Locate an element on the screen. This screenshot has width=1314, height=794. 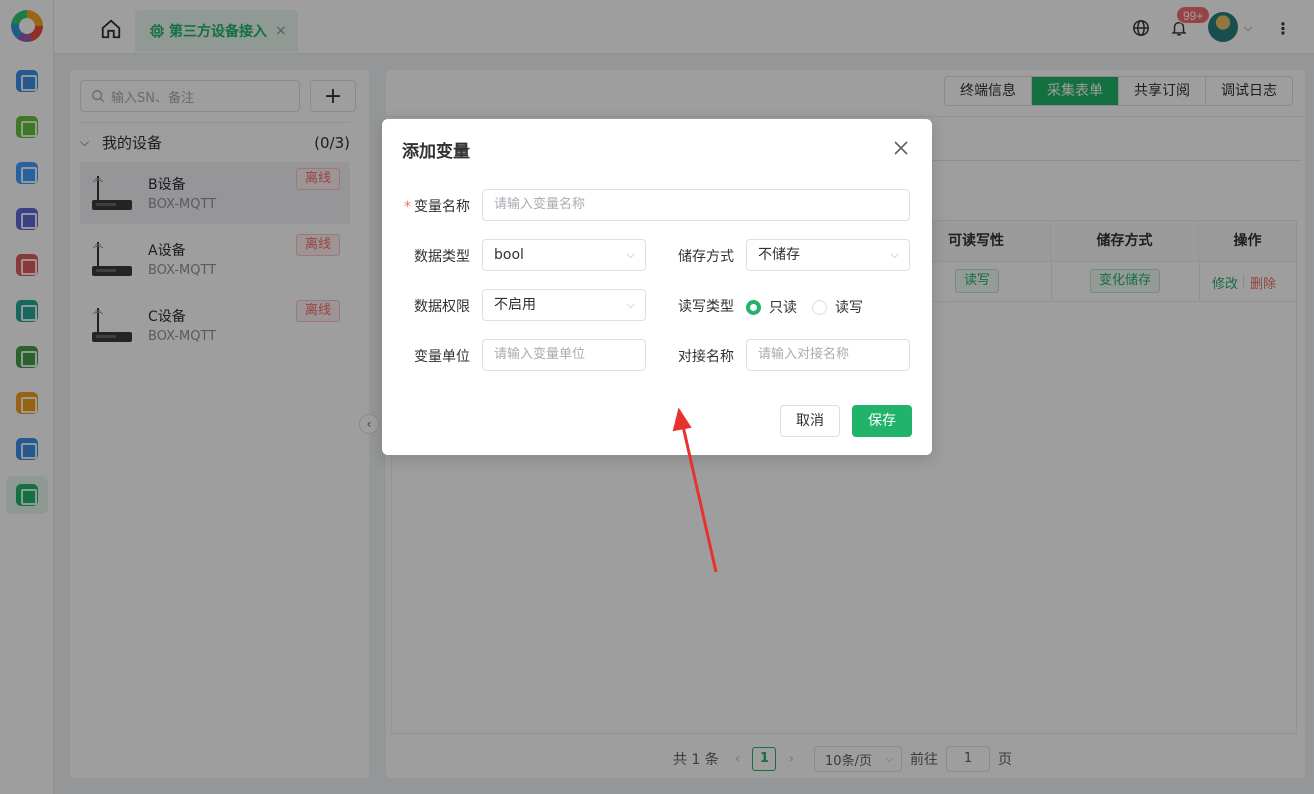
radio-label: 读写 is located at coordinates (849, 308).